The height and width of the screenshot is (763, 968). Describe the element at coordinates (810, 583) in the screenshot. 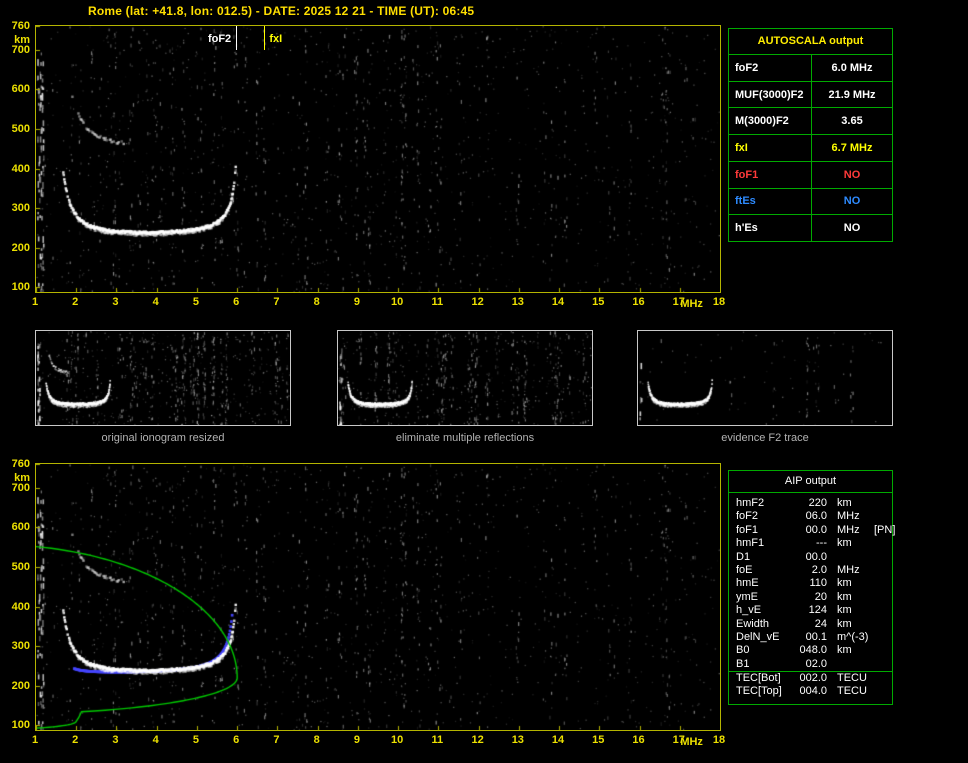

I see `aip-row: hmE 110 km` at that location.